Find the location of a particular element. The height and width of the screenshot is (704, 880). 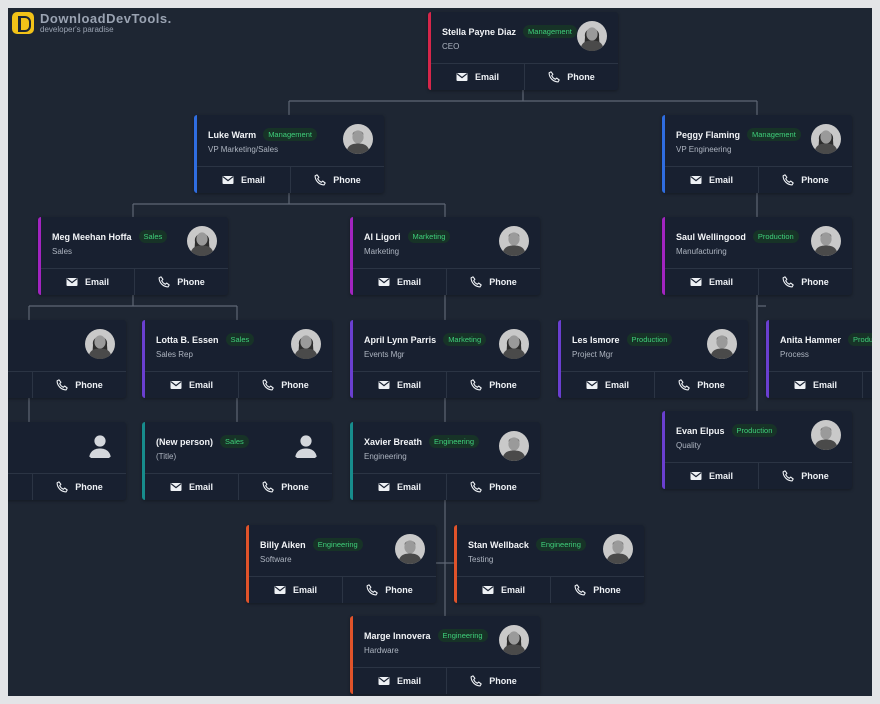

card-info: Billy Aiken Engineering Software is located at coordinates (342, 551).